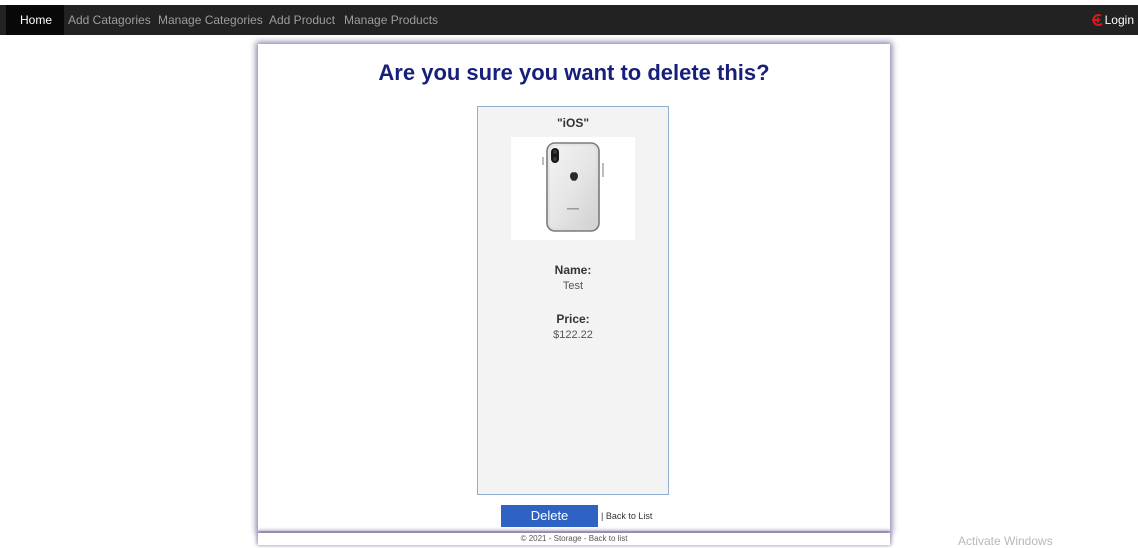  What do you see at coordinates (573, 319) in the screenshot?
I see `price-label: Price:` at bounding box center [573, 319].